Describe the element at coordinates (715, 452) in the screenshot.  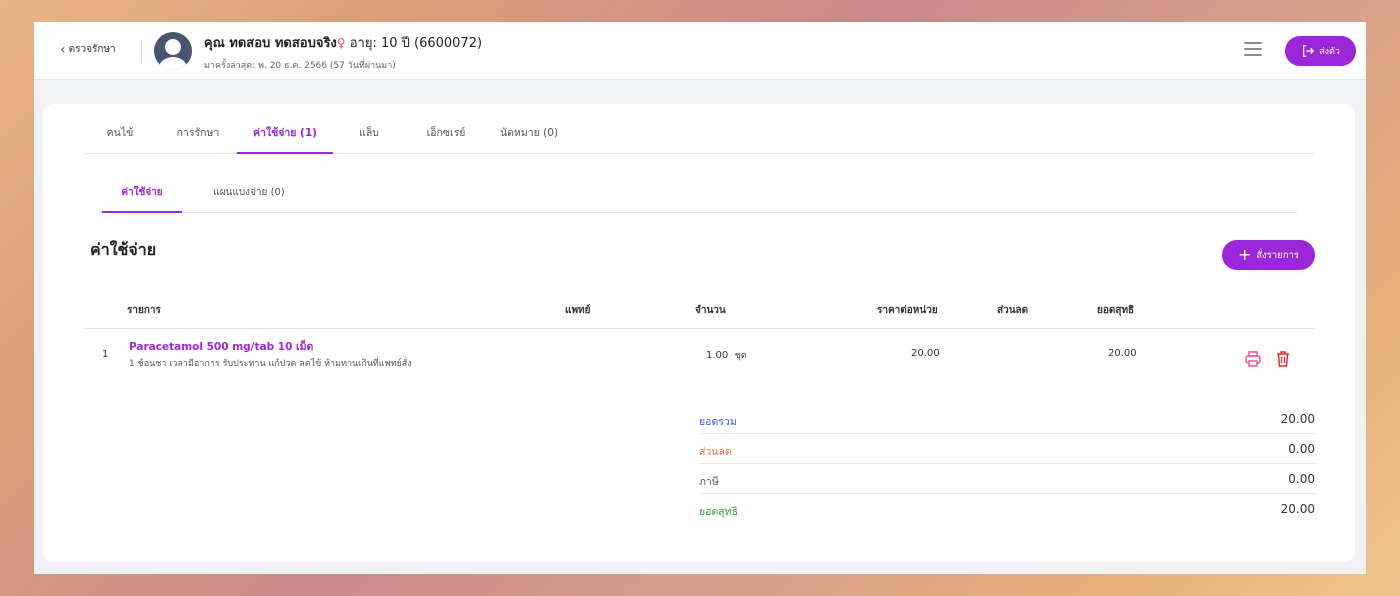
I see `discount-label: ส่วนลด` at that location.